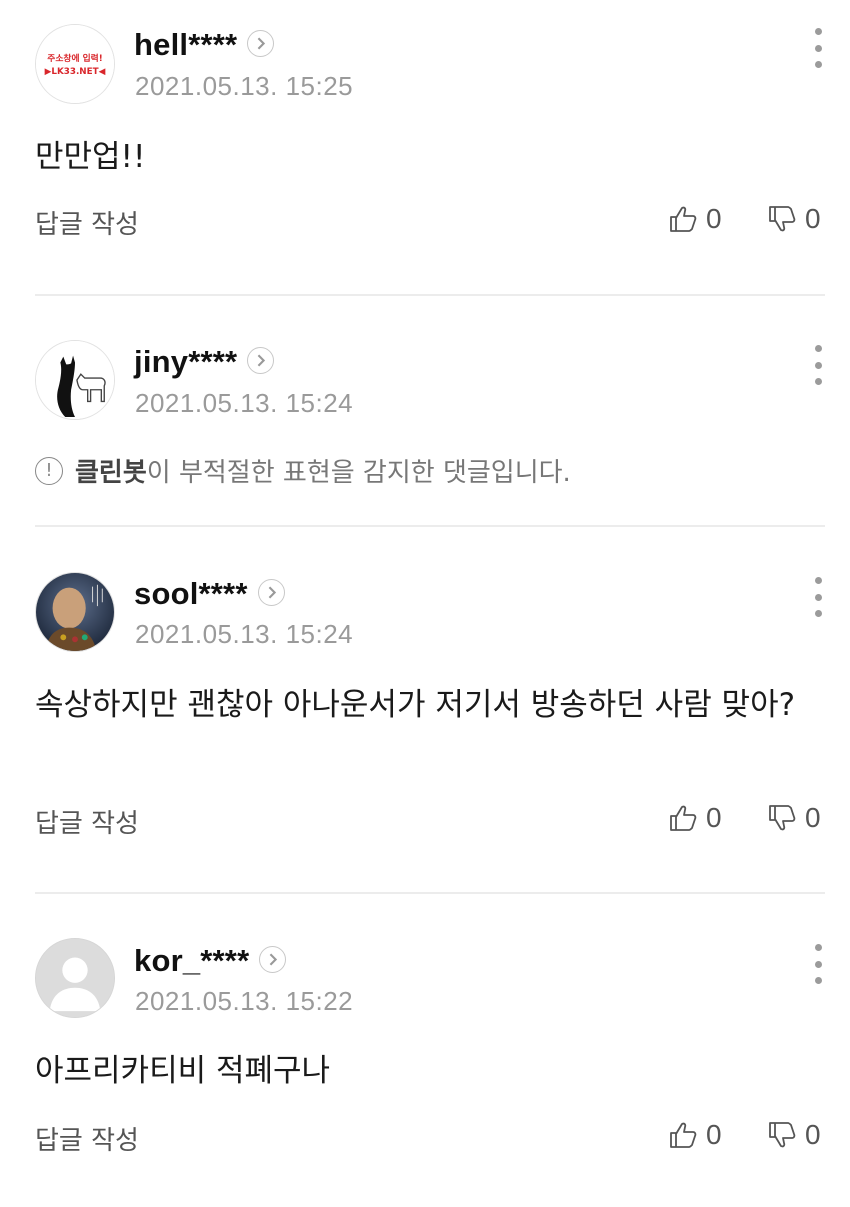 The image size is (850, 1207). I want to click on username: sool****, so click(209, 594).